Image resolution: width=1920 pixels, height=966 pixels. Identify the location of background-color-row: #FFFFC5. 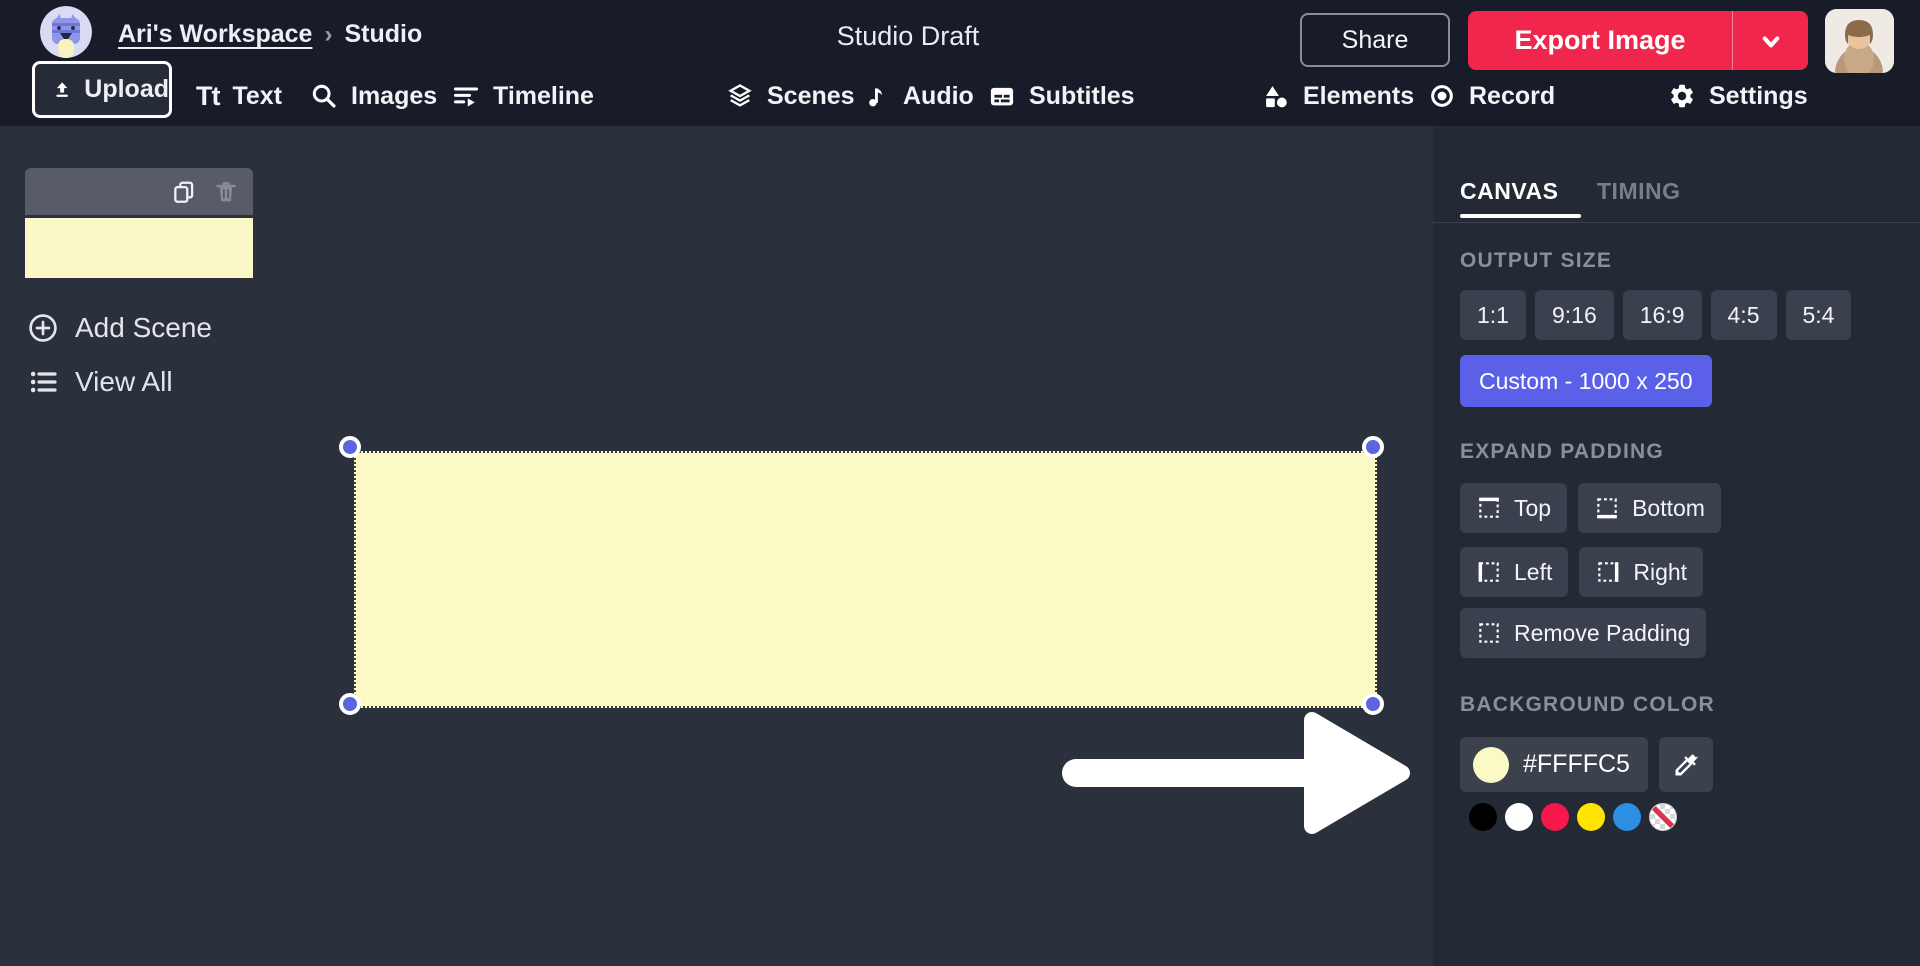
(1586, 764).